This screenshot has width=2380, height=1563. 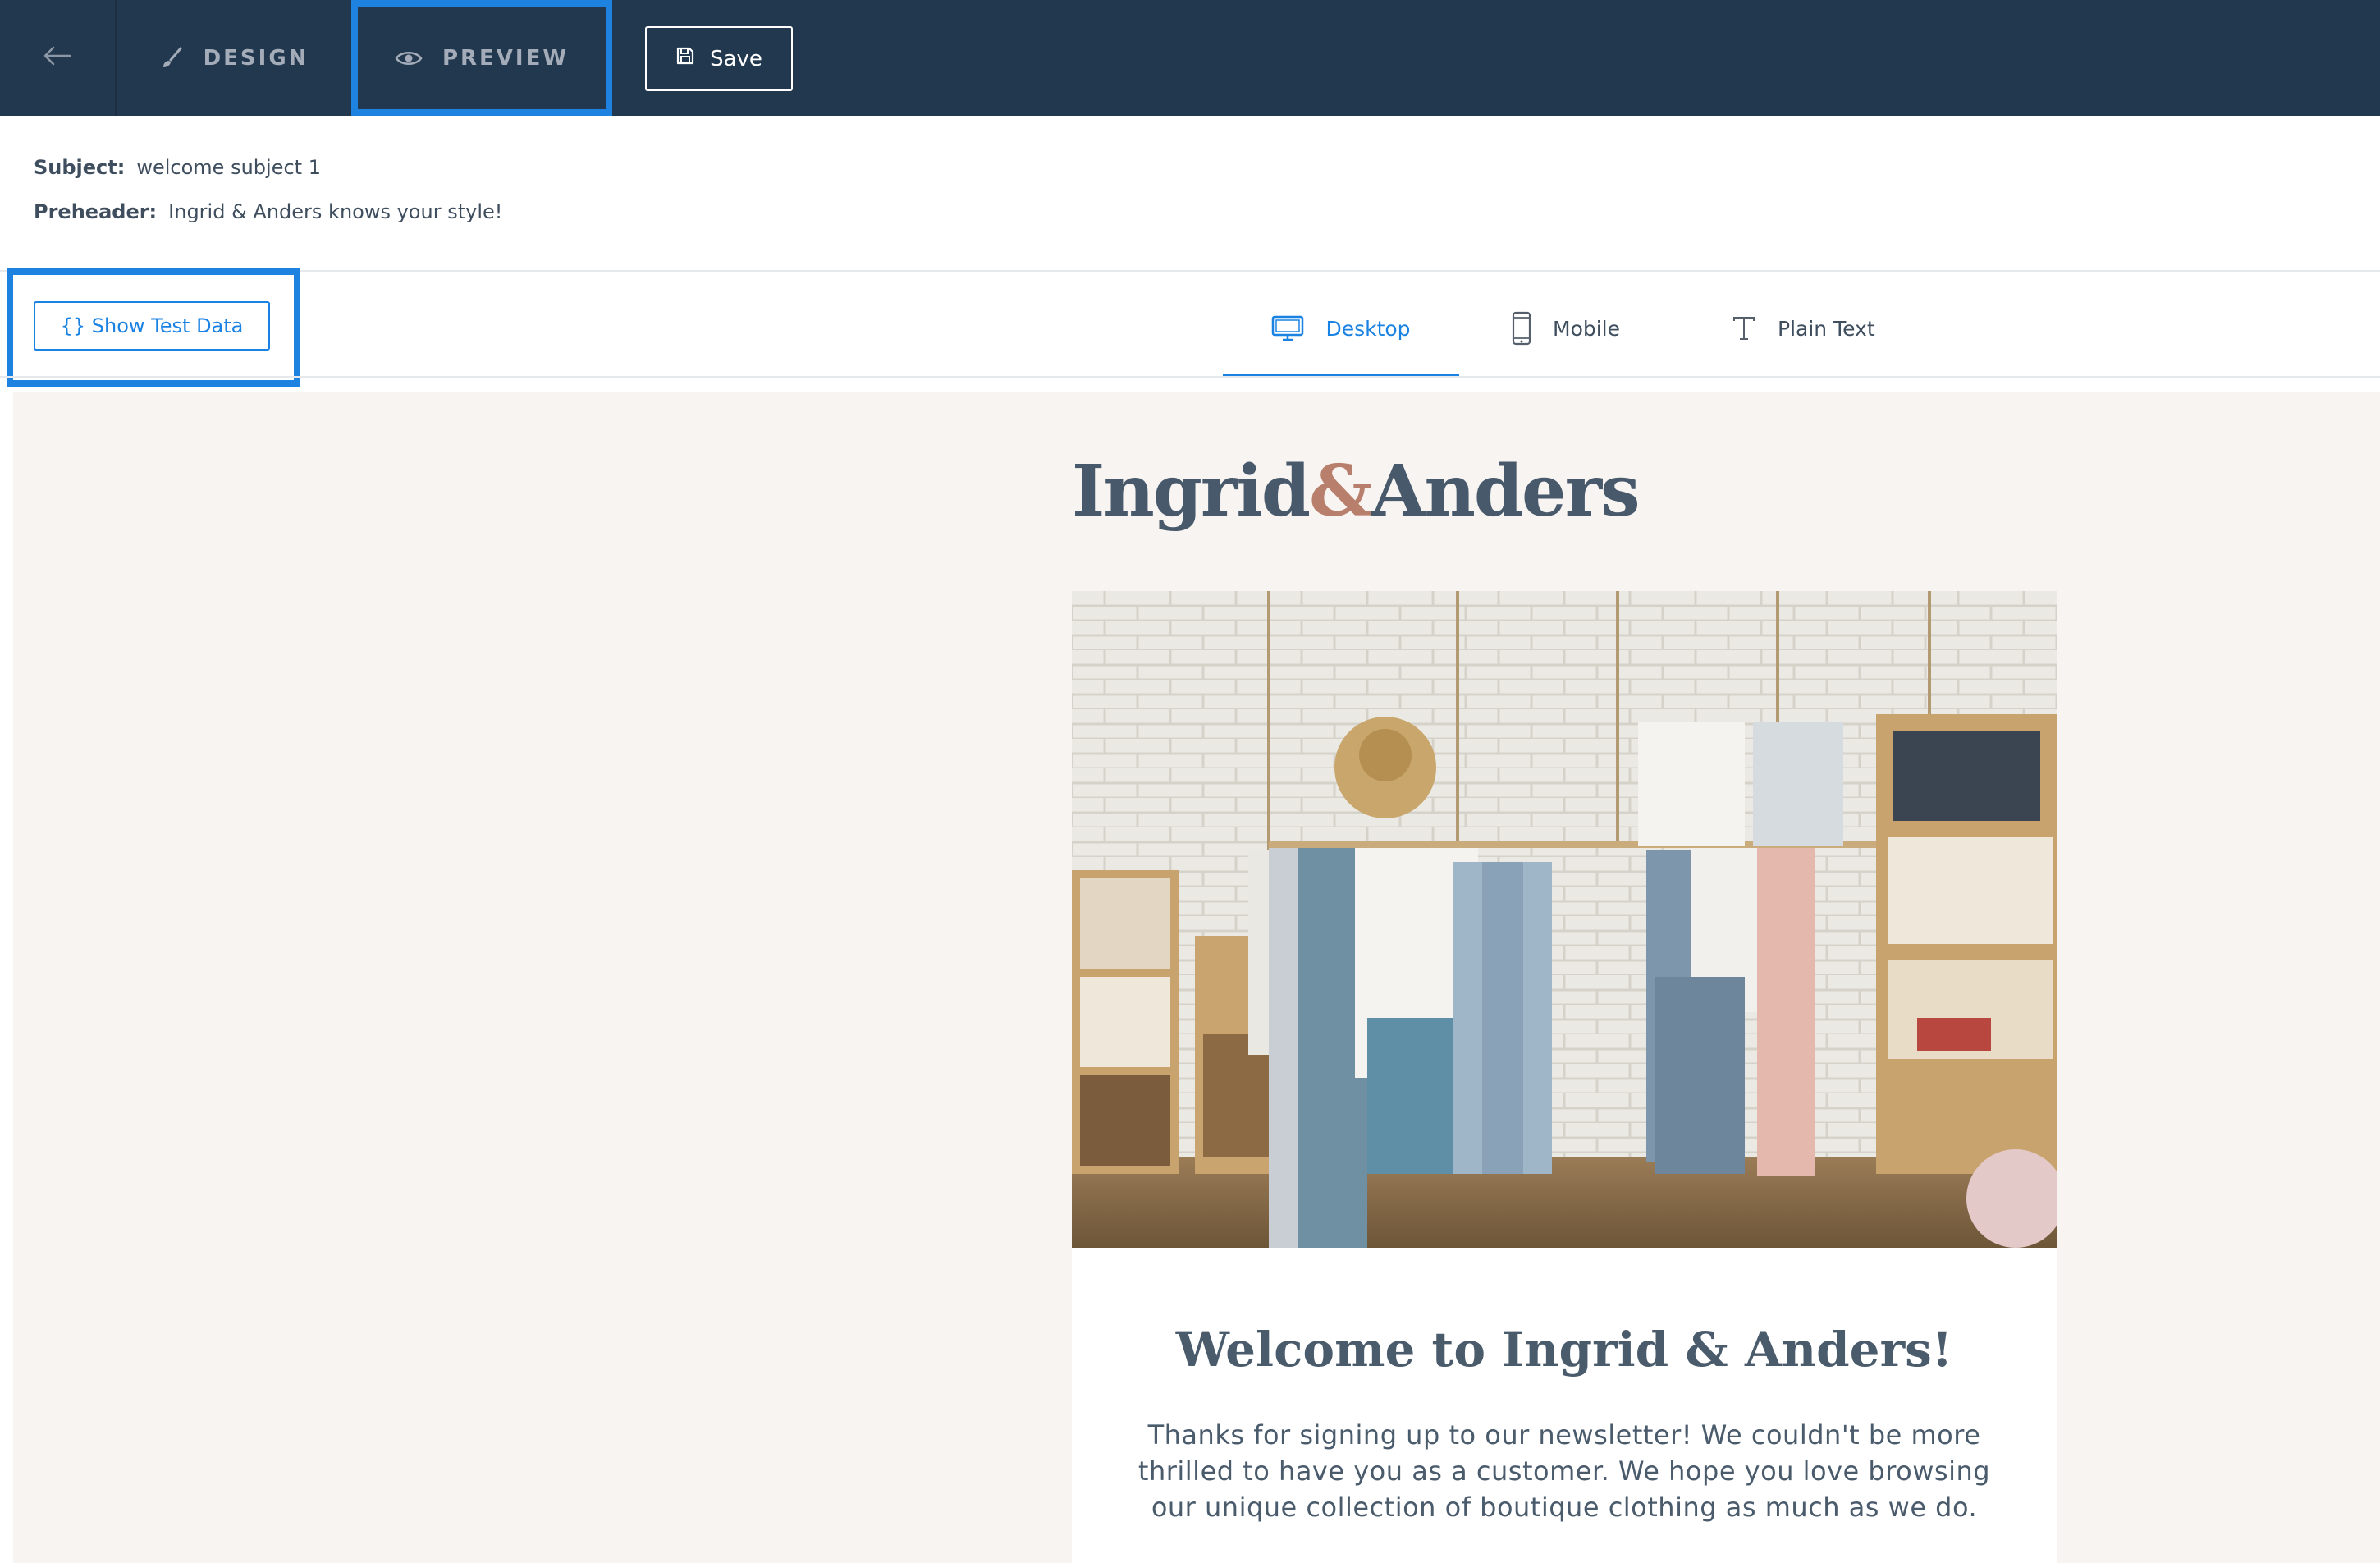 I want to click on tab-design-label: DESIGN, so click(x=256, y=58).